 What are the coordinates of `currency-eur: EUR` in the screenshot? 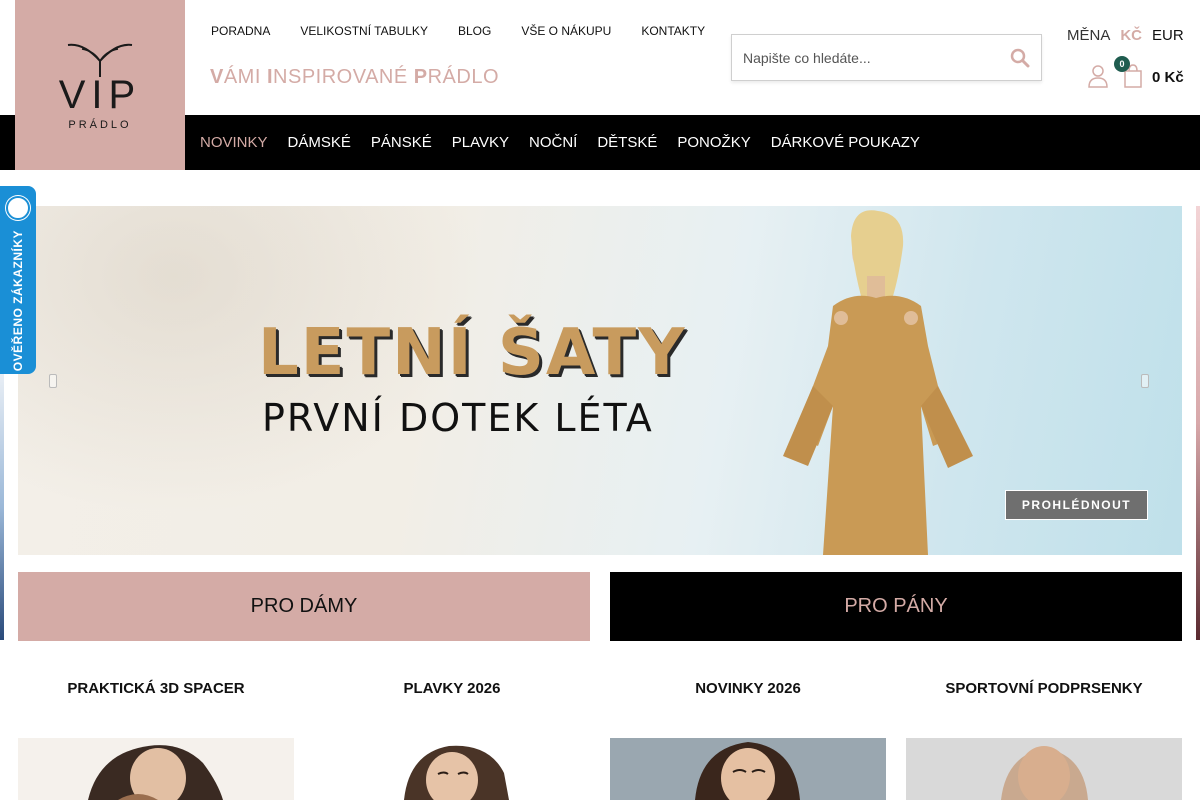 It's located at (1168, 35).